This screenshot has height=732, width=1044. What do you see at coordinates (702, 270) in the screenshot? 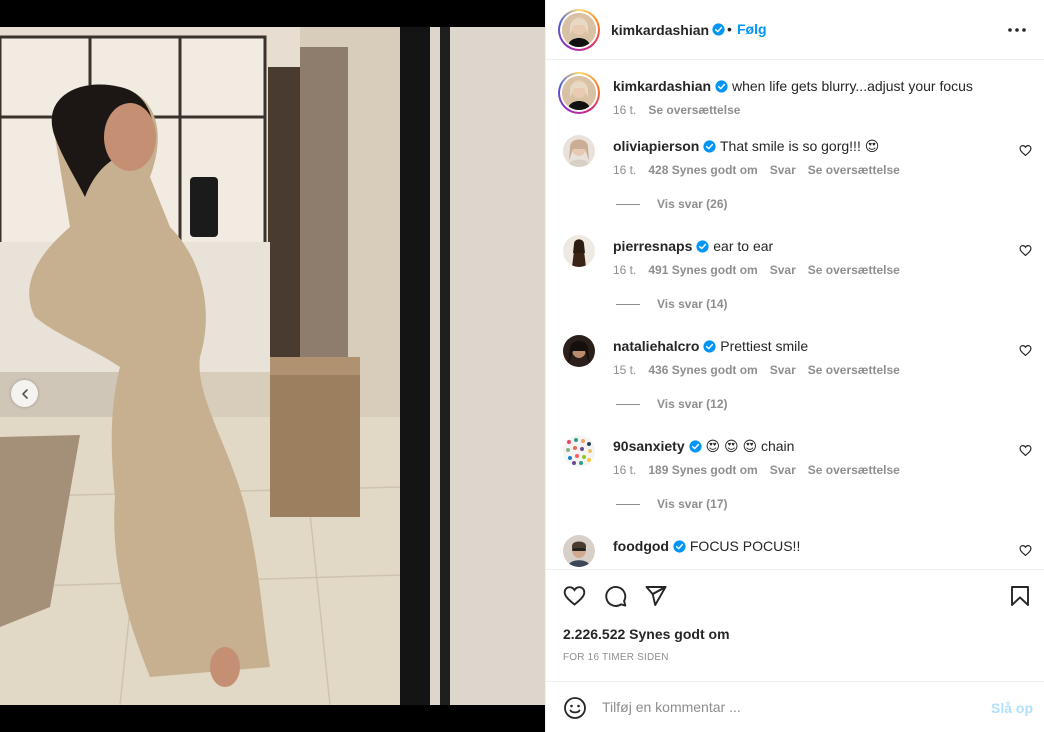
I see `comment-likes: 491 Synes godt om` at bounding box center [702, 270].